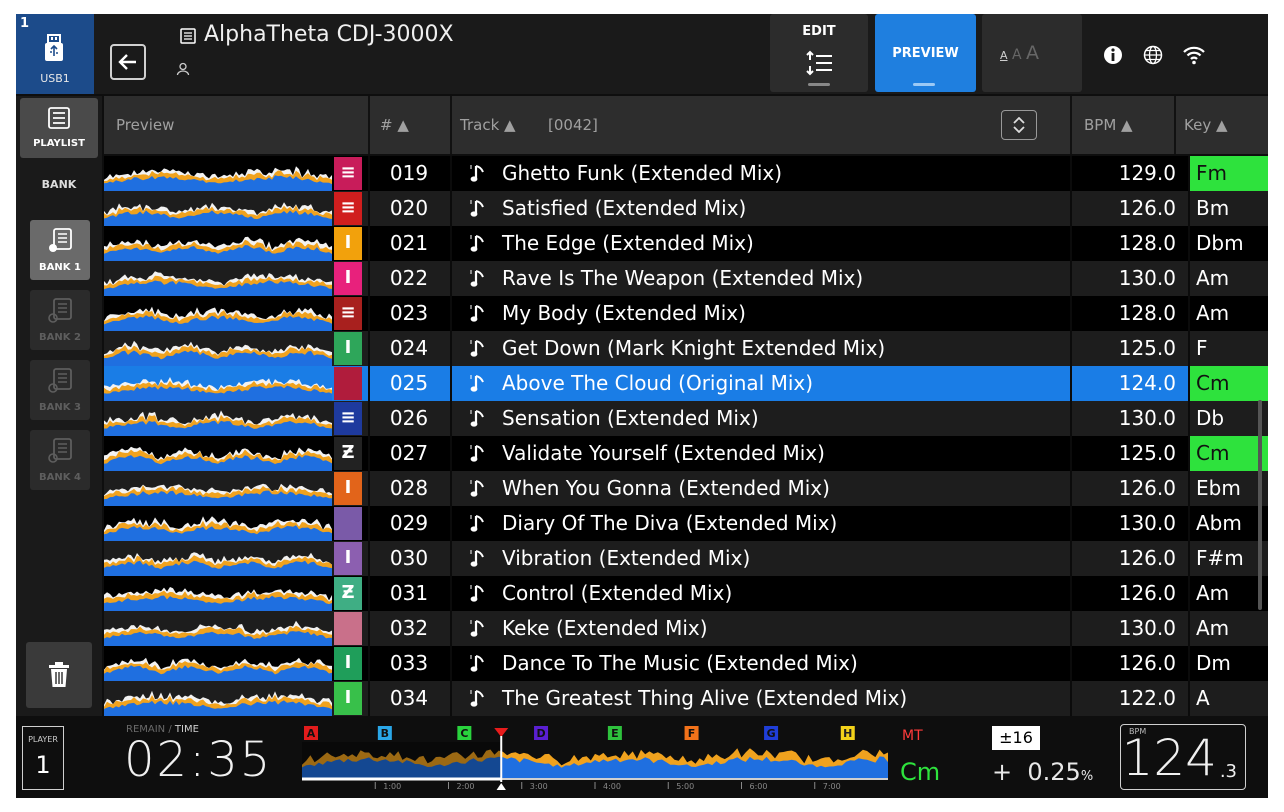  What do you see at coordinates (832, 786) in the screenshot?
I see `time-tick-label: 7:00` at bounding box center [832, 786].